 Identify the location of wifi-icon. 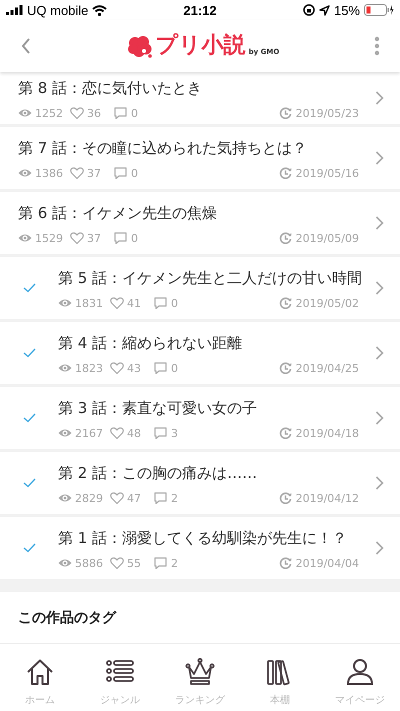
(100, 10).